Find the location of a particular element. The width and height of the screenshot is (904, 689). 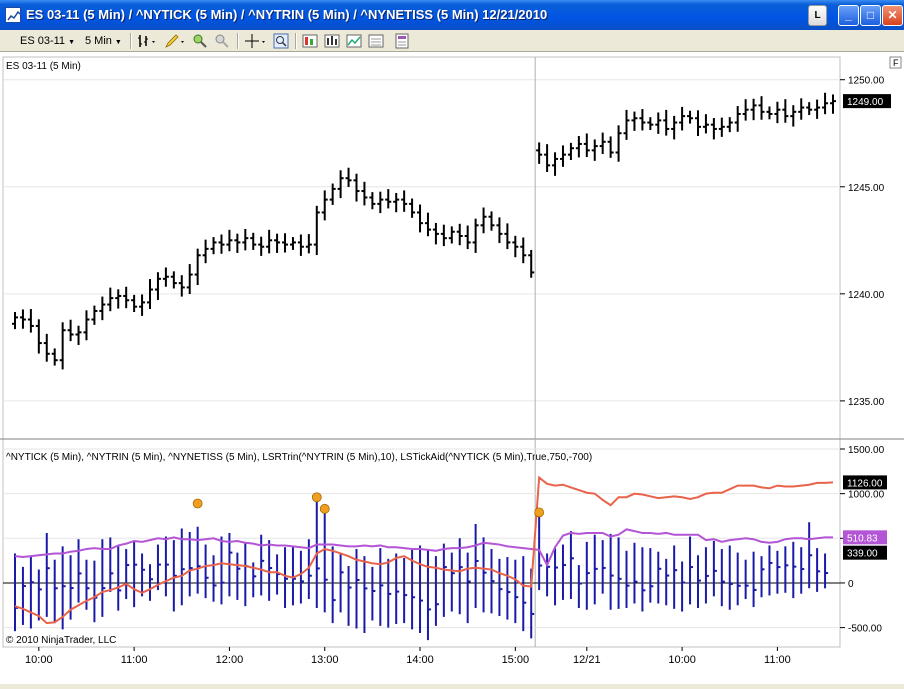

link-button: L is located at coordinates (817, 15).